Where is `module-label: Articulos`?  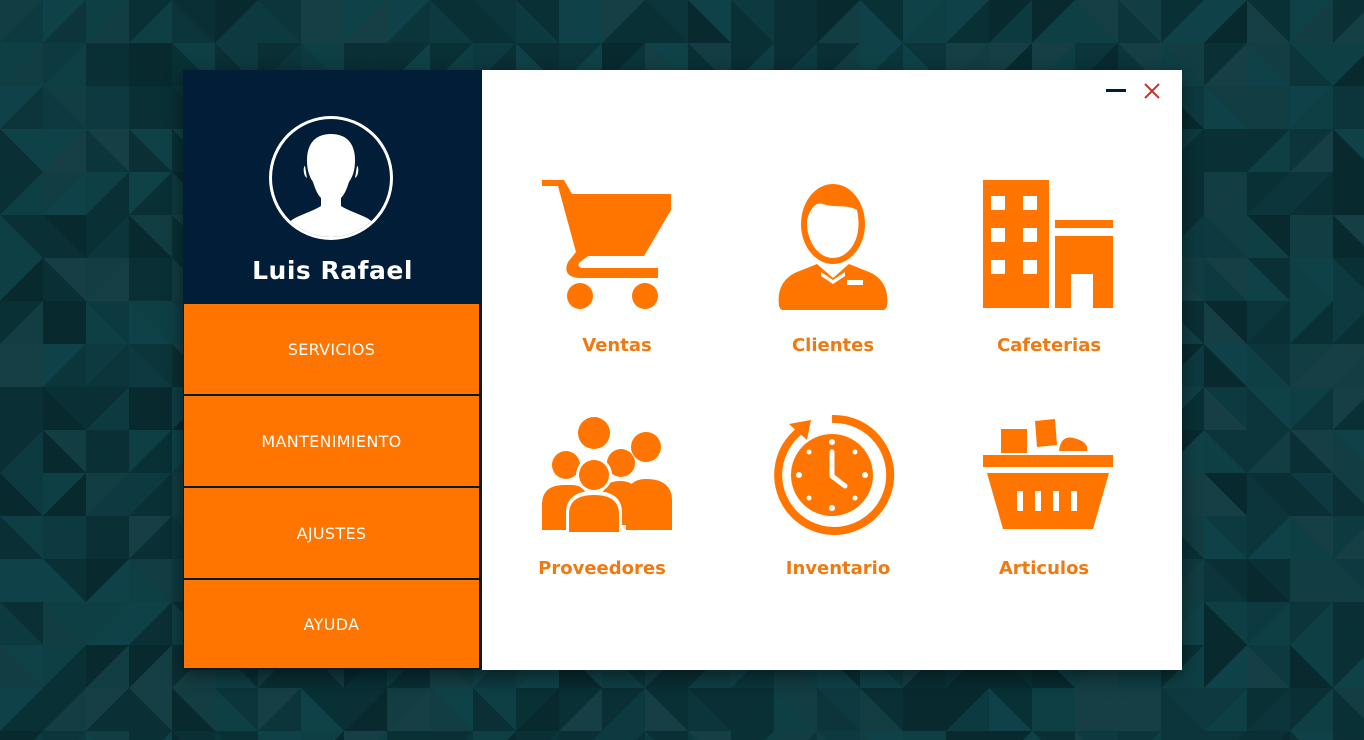
module-label: Articulos is located at coordinates (1044, 568).